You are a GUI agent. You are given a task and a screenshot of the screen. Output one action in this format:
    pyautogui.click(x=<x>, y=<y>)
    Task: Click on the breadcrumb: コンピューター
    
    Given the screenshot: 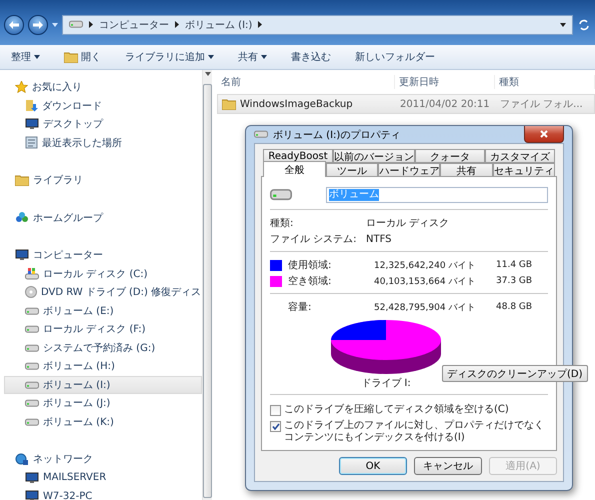 What is the action you would take?
    pyautogui.click(x=134, y=25)
    